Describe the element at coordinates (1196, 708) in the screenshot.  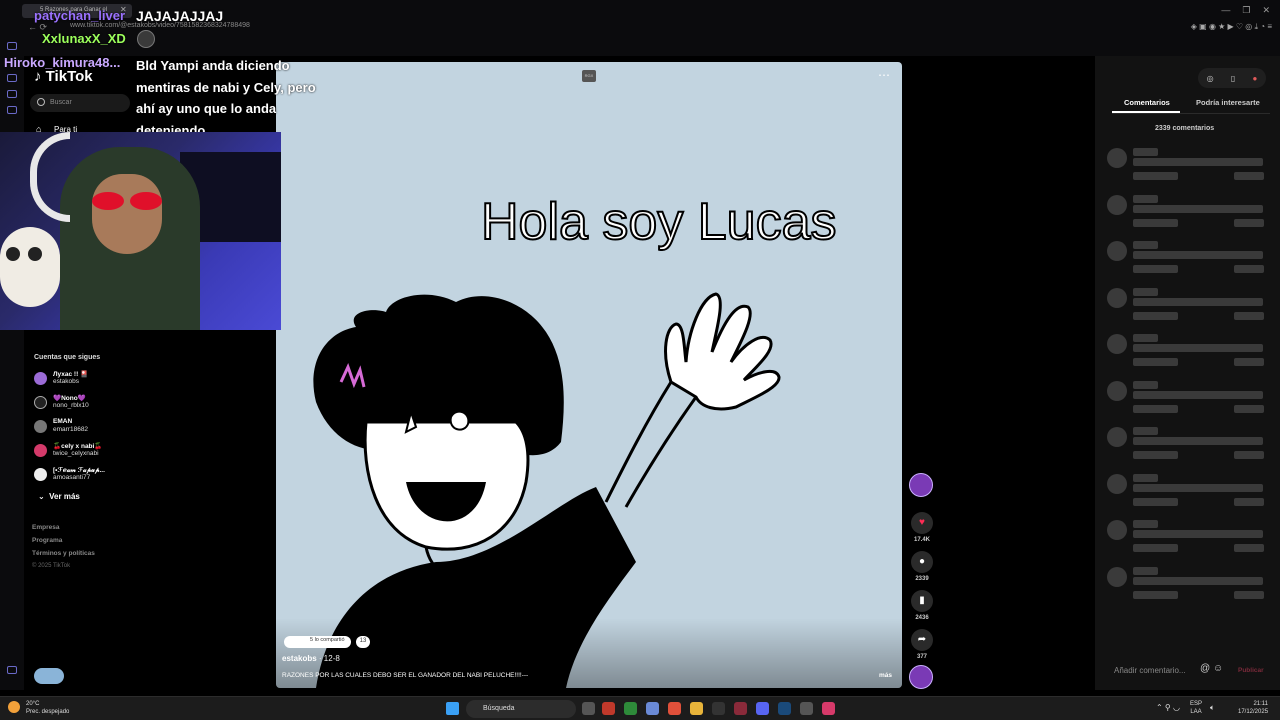
I see `language-indicator: ESP LAA` at that location.